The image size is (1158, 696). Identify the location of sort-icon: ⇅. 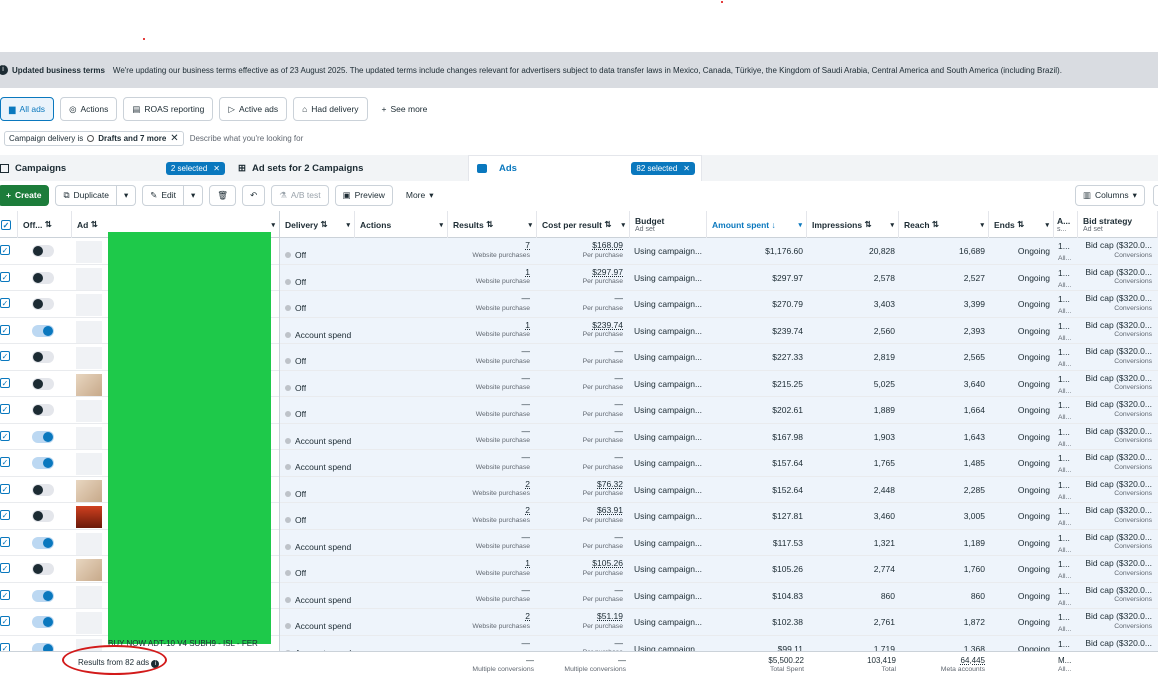
(490, 224).